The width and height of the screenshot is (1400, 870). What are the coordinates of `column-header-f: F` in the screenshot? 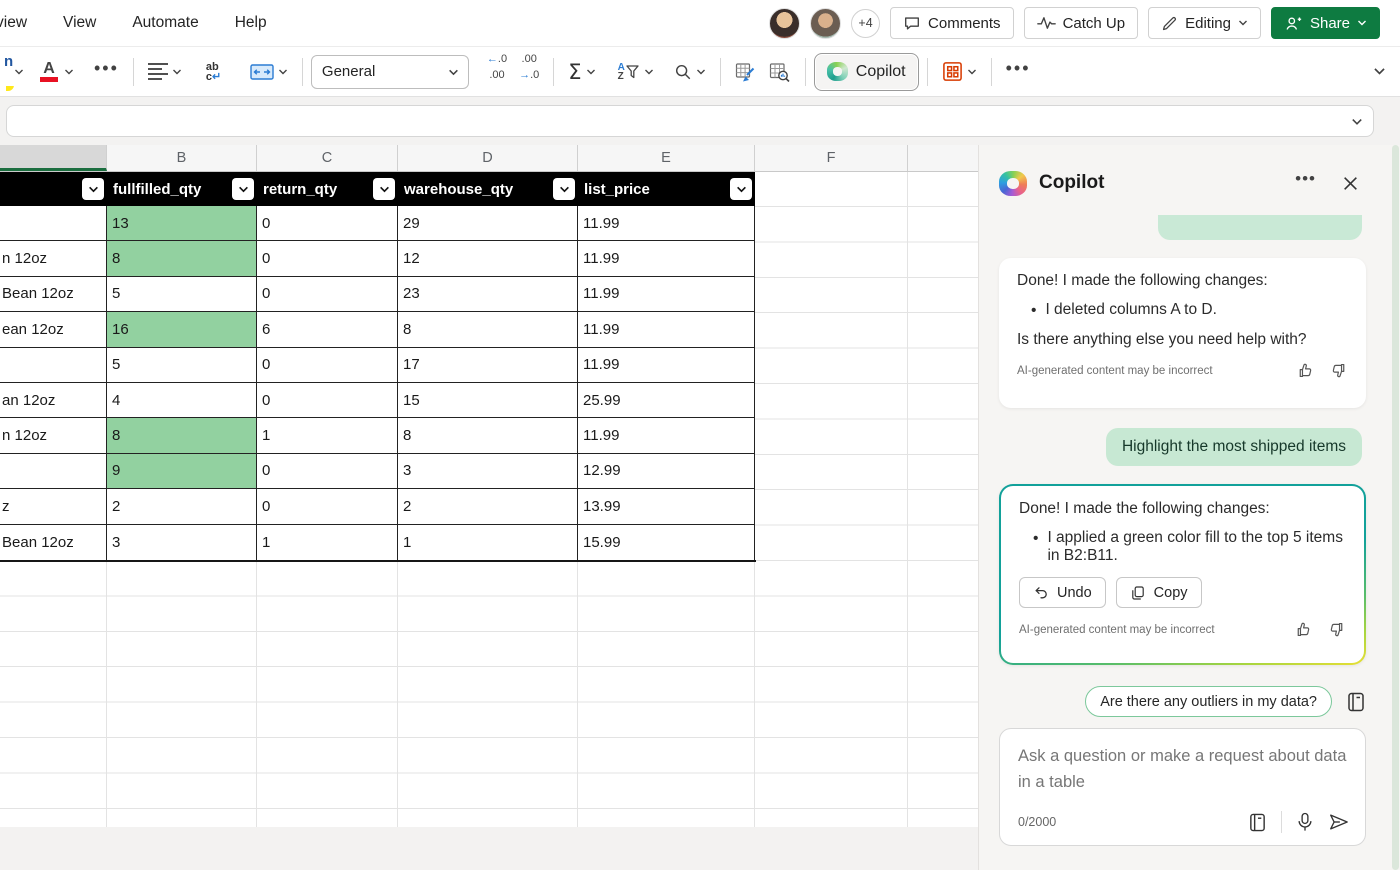 It's located at (831, 158).